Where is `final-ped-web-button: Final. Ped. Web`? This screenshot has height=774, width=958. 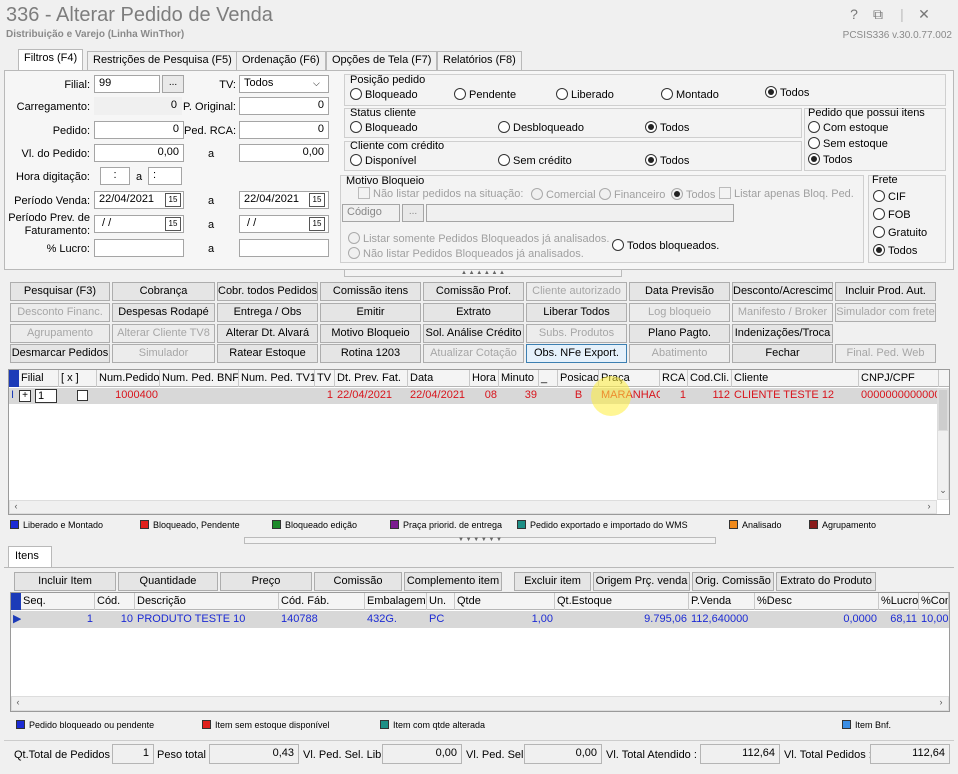 final-ped-web-button: Final. Ped. Web is located at coordinates (885, 353).